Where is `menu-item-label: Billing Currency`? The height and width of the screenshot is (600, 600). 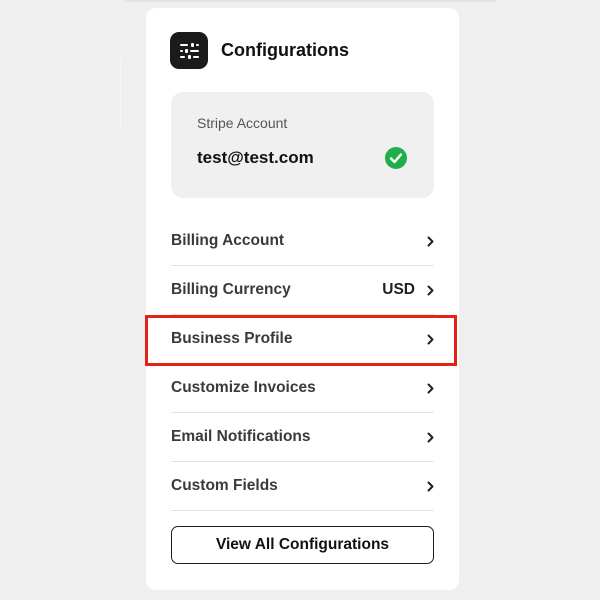 menu-item-label: Billing Currency is located at coordinates (231, 289).